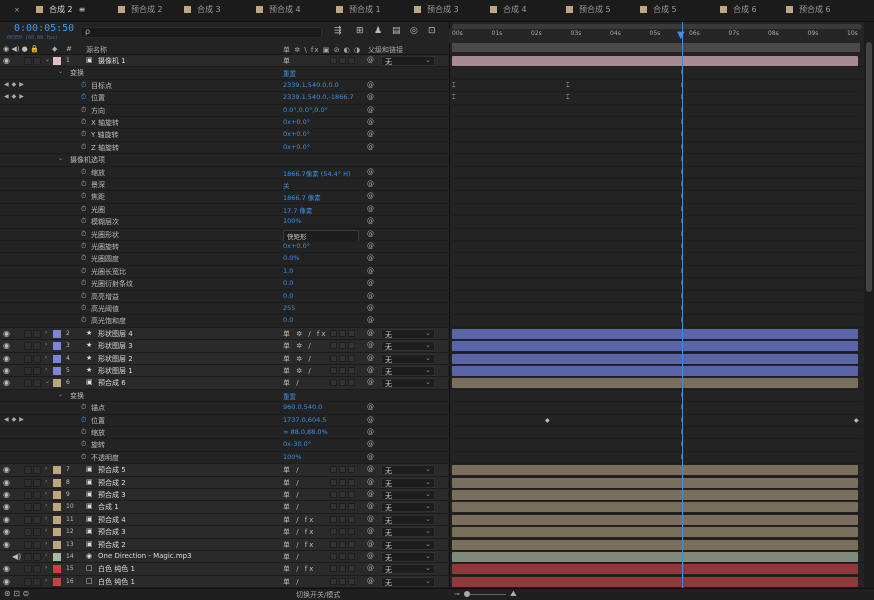 Image resolution: width=874 pixels, height=600 pixels. I want to click on motion-blur-icon: ◎, so click(414, 31).